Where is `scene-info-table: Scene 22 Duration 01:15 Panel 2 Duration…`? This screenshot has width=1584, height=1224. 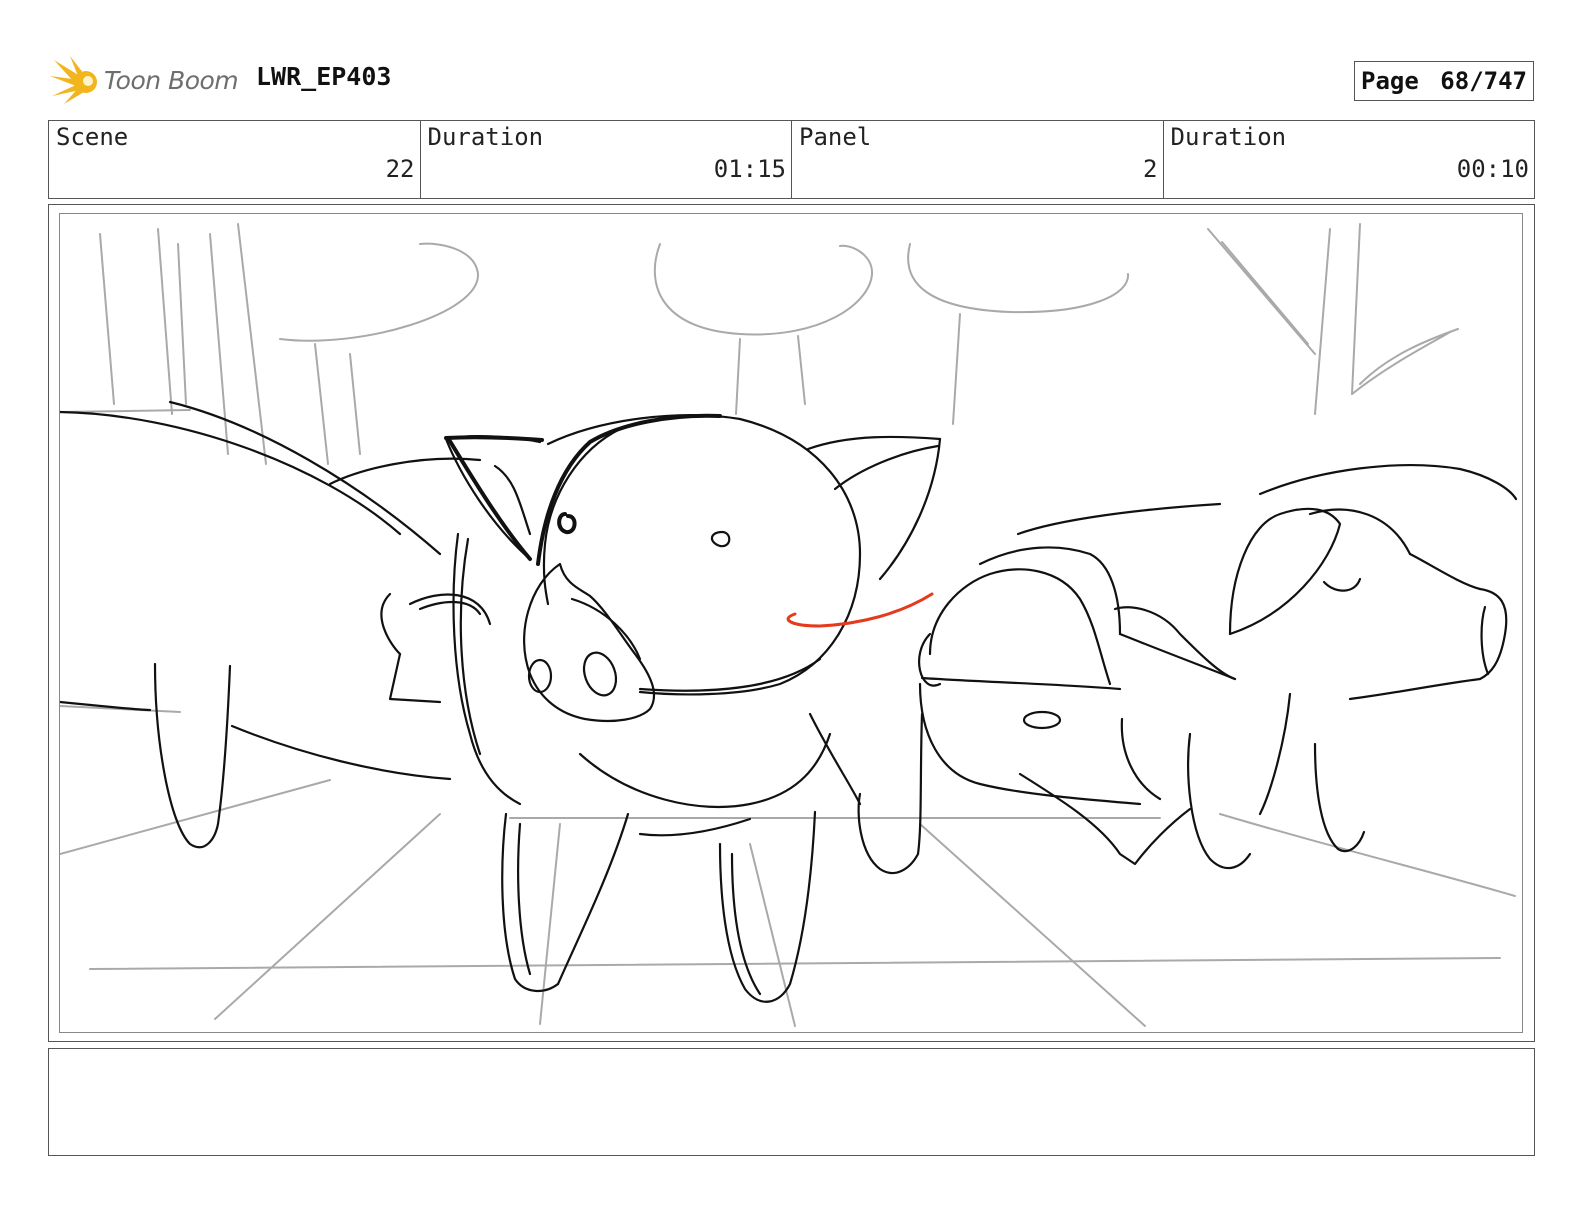 scene-info-table: Scene 22 Duration 01:15 Panel 2 Duration… is located at coordinates (791, 159).